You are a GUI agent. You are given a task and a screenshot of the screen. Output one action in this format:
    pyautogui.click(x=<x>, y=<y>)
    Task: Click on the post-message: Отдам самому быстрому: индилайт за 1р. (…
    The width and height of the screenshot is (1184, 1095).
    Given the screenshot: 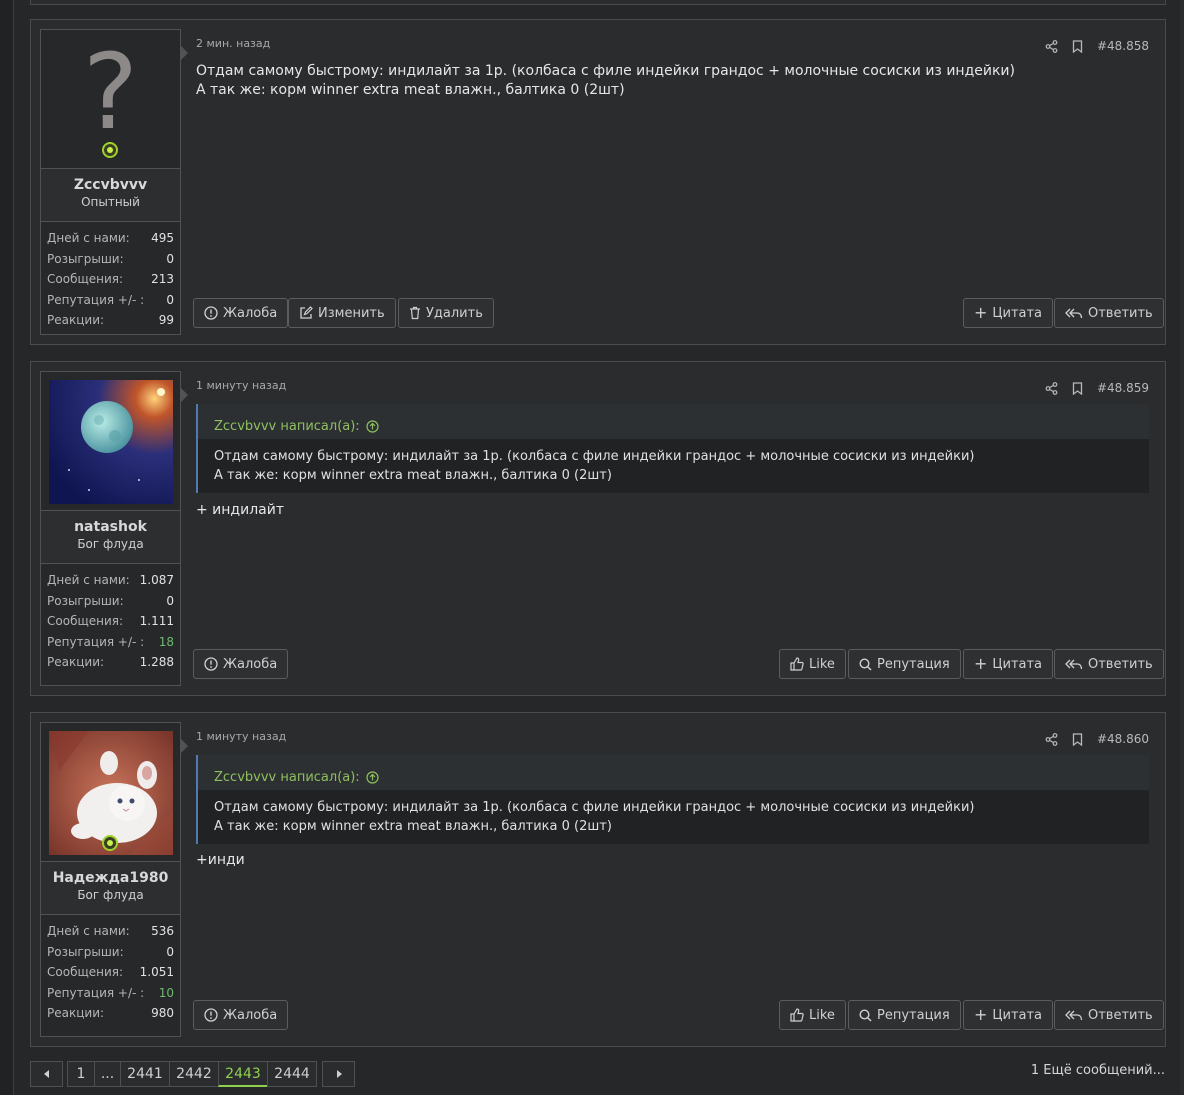 What is the action you would take?
    pyautogui.click(x=605, y=80)
    